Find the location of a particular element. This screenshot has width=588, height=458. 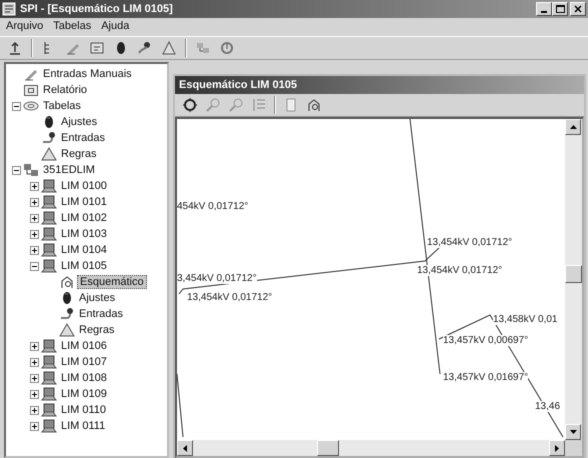

tree-item: Entradas Manuais is located at coordinates (87, 74).